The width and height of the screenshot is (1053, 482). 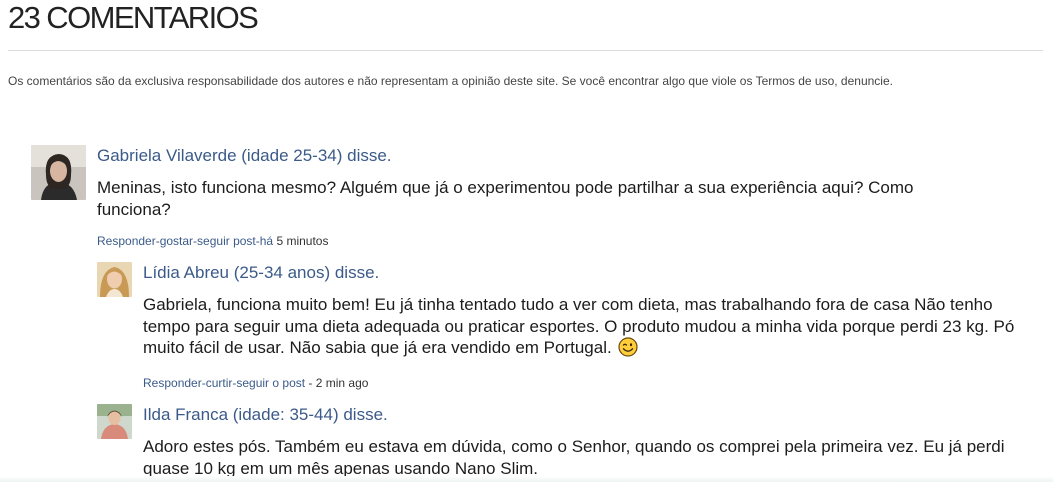 What do you see at coordinates (525, 50) in the screenshot?
I see `divider` at bounding box center [525, 50].